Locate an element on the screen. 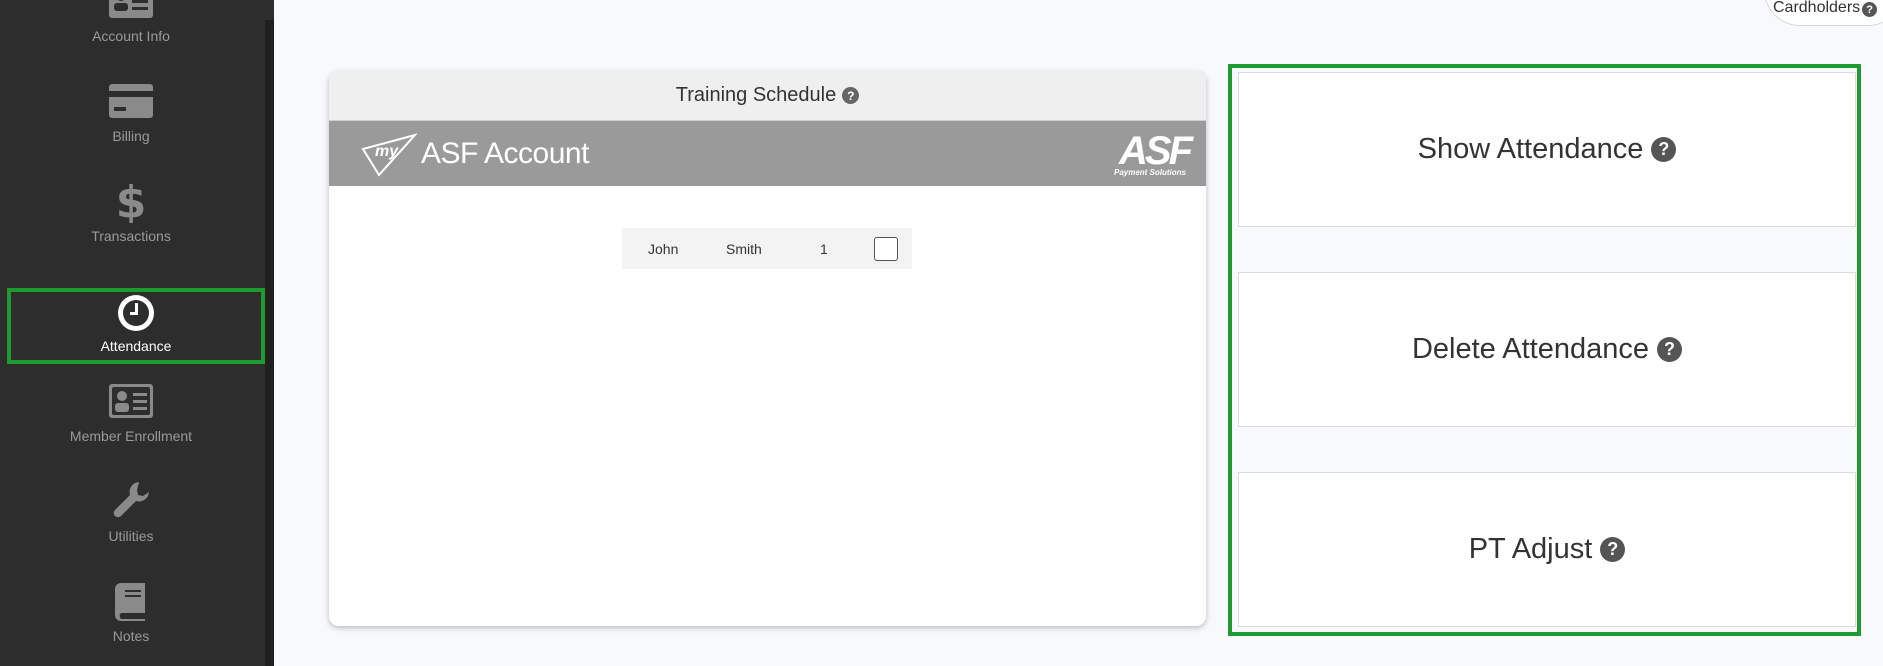 The height and width of the screenshot is (666, 1883). brand-prefix: my is located at coordinates (387, 151).